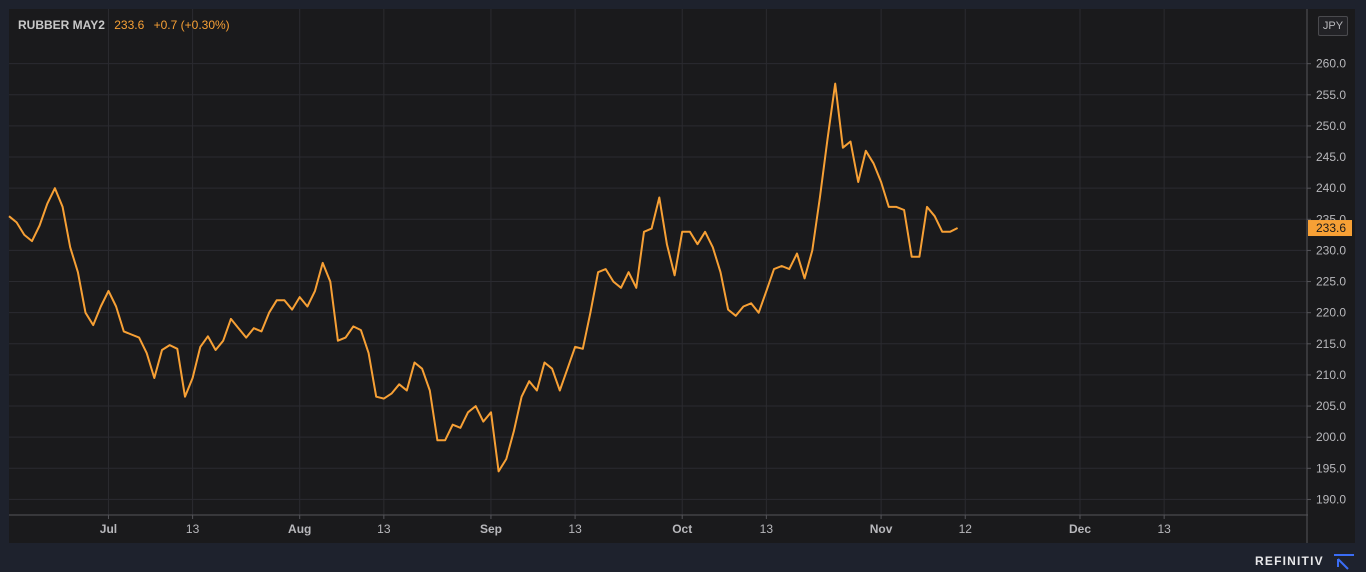 This screenshot has height=572, width=1366. I want to click on last-price-tag: 233.6, so click(1330, 228).